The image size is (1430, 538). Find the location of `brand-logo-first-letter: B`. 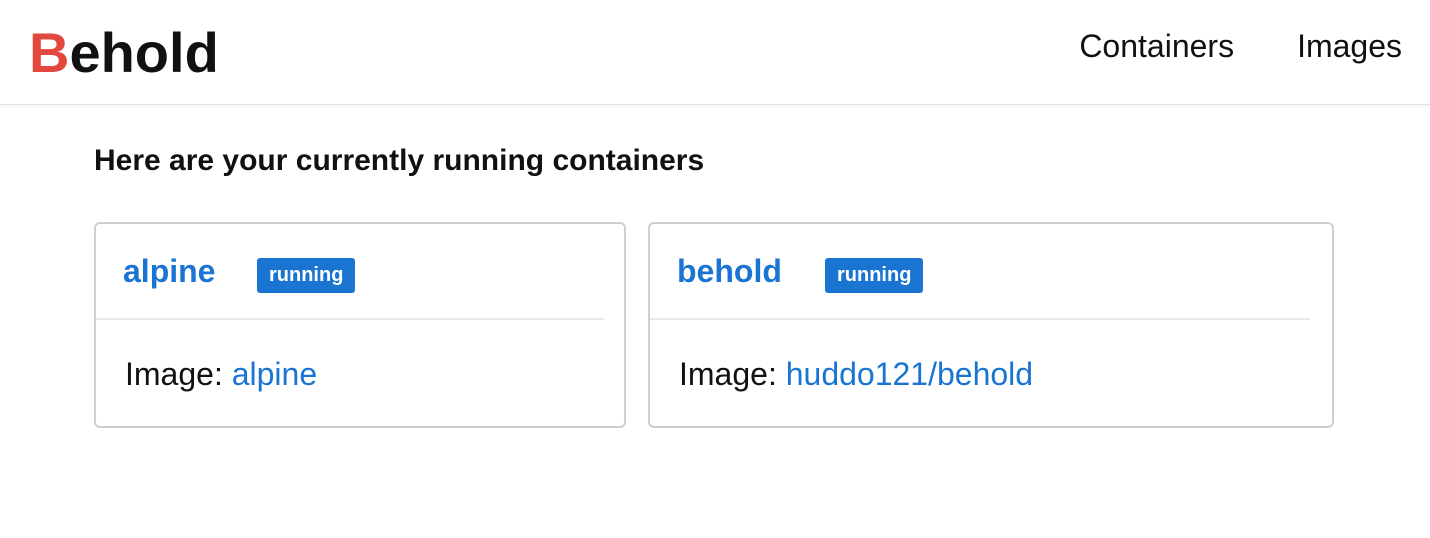

brand-logo-first-letter: B is located at coordinates (49, 52).